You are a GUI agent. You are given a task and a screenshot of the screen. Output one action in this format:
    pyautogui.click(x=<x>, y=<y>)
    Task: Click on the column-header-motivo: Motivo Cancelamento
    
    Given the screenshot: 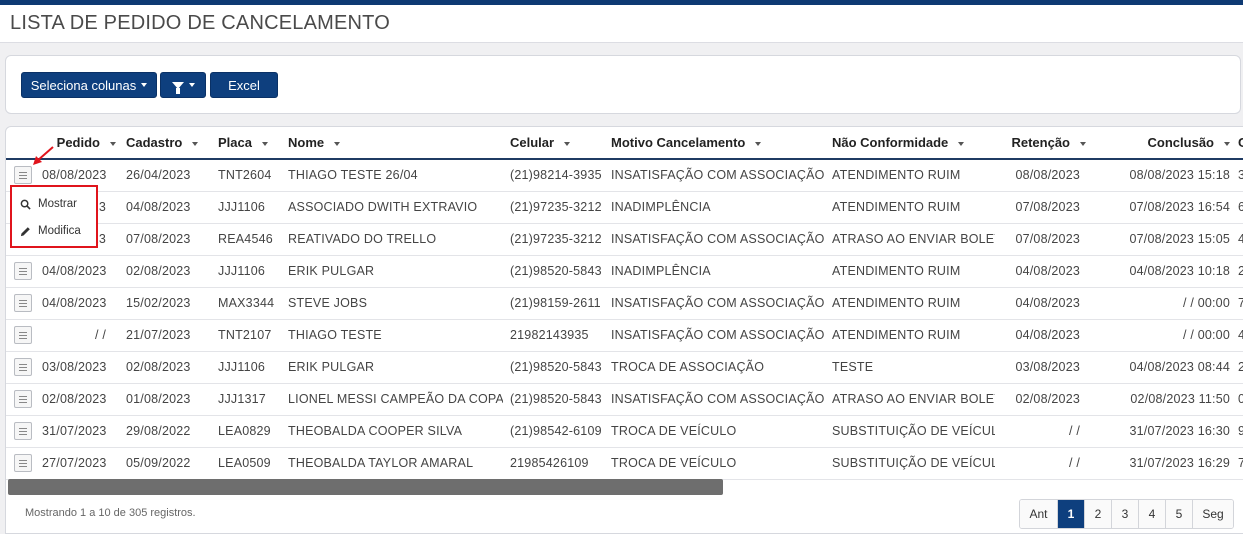 What is the action you would take?
    pyautogui.click(x=717, y=143)
    